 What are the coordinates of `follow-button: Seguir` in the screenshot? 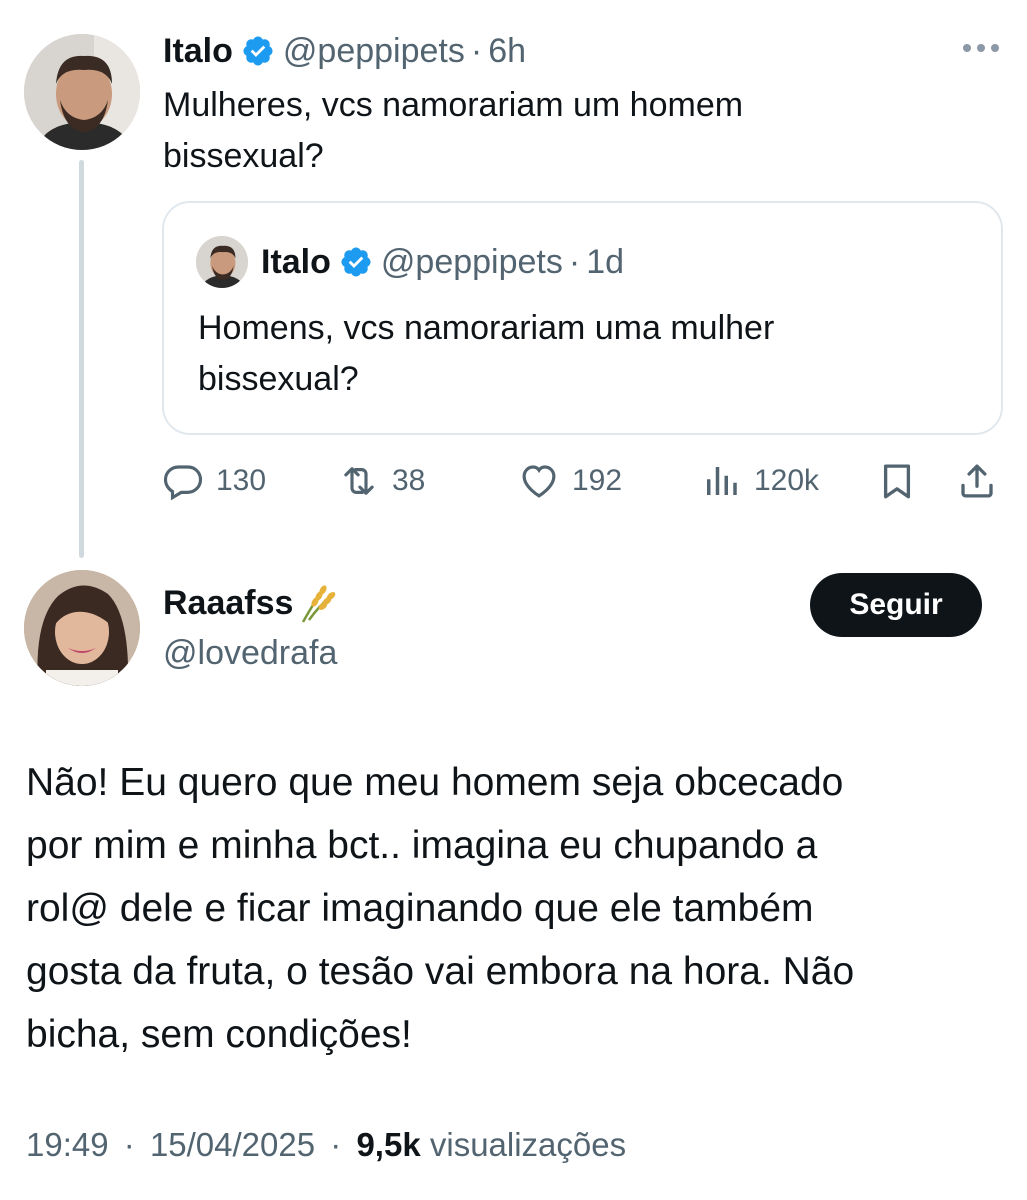 It's located at (896, 605).